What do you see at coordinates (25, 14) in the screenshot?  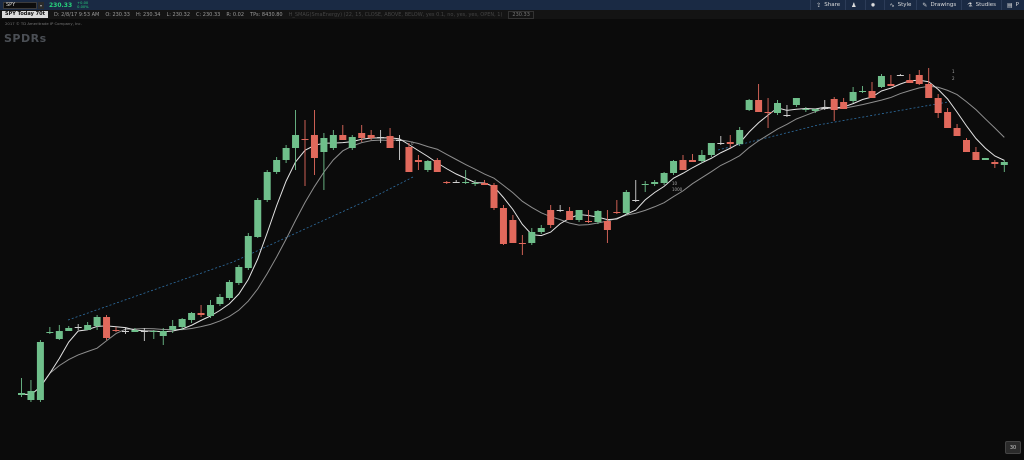 I see `chart-title: SPY Today 70t` at bounding box center [25, 14].